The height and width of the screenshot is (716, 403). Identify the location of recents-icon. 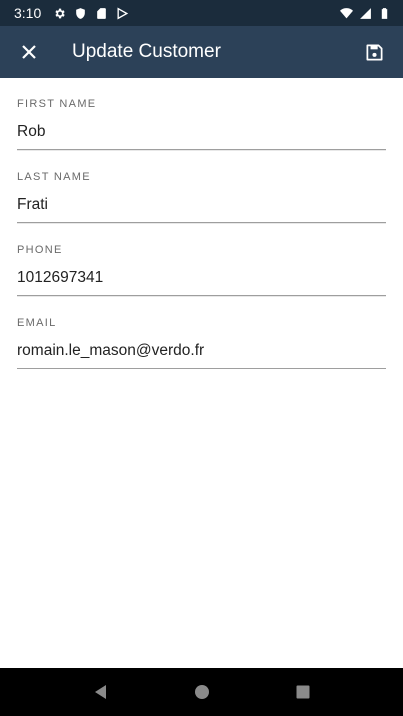
(302, 692).